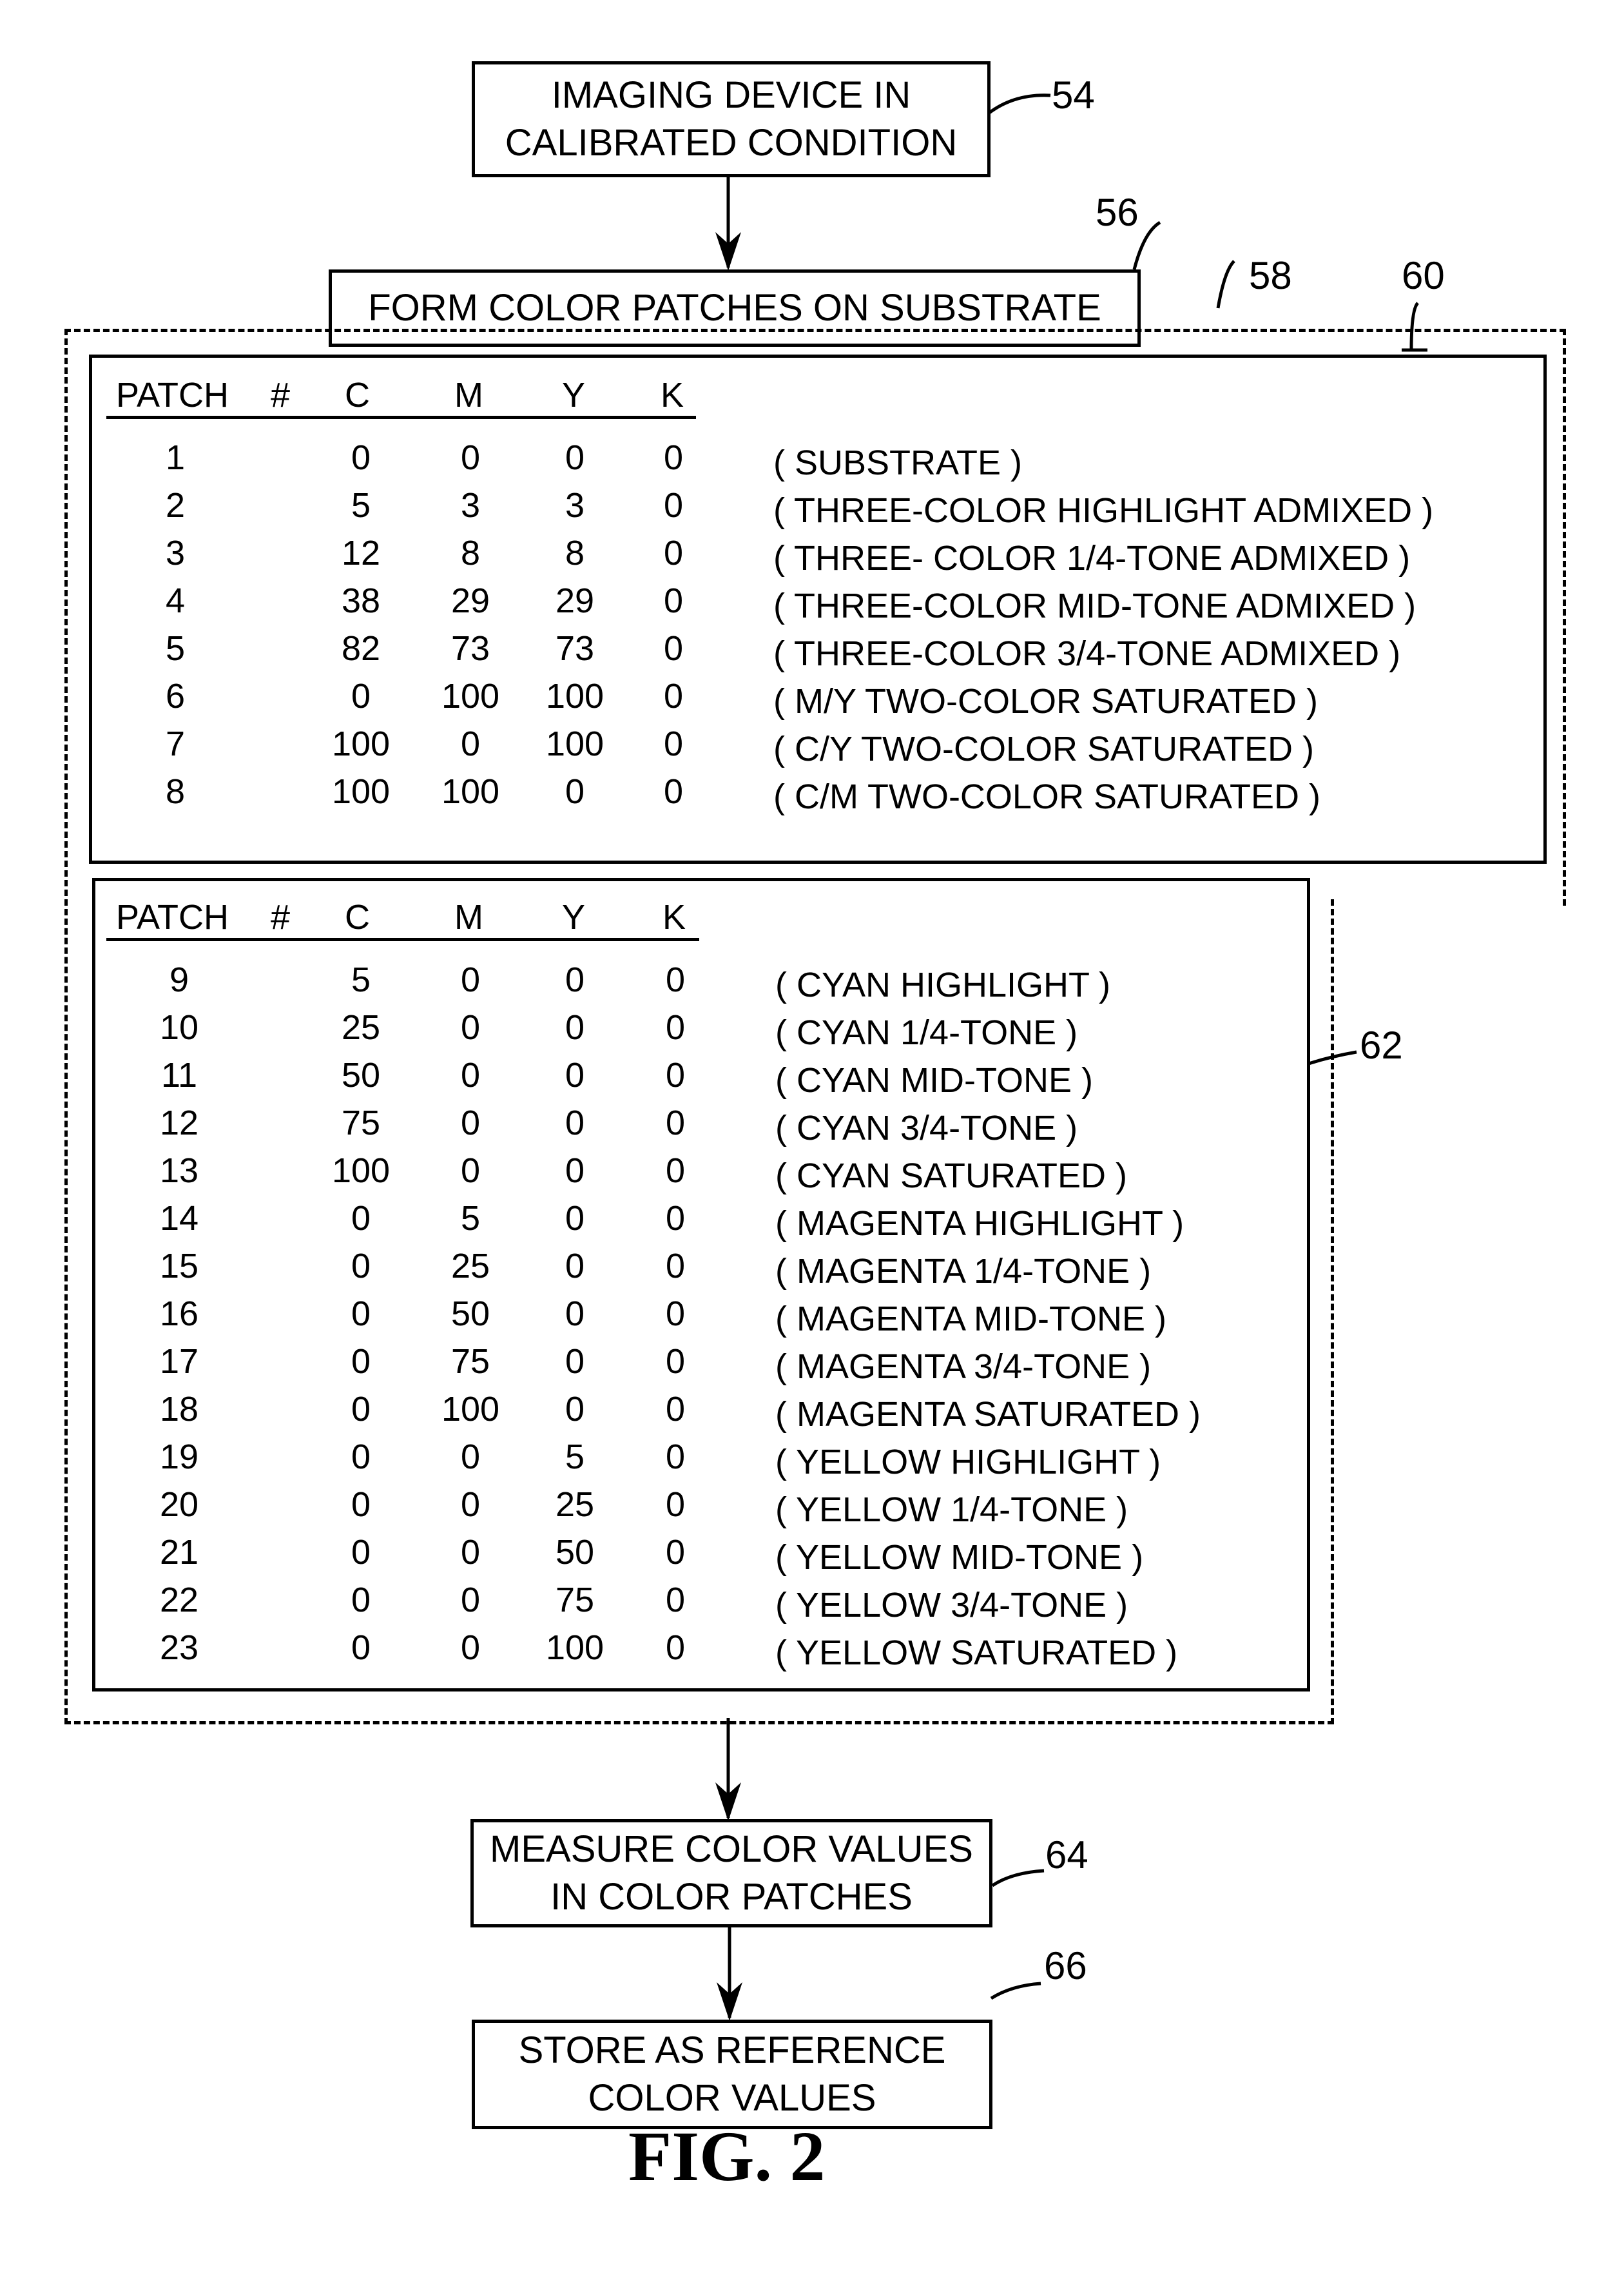 This screenshot has height=2291, width=1624. I want to click on cell-description: ( MAGENTA HIGHLIGHT ), so click(980, 1224).